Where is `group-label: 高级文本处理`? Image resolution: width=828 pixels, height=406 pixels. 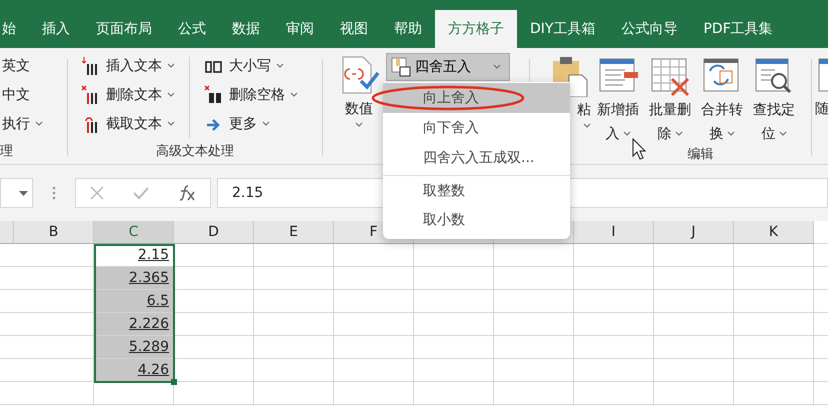 group-label: 高级文本处理 is located at coordinates (195, 152).